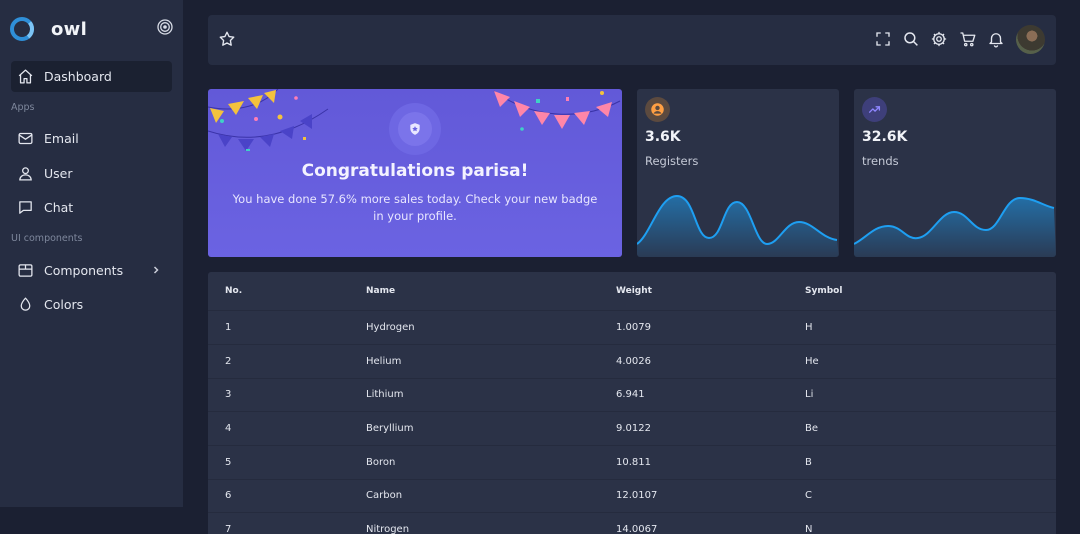 This screenshot has height=534, width=1080. Describe the element at coordinates (47, 238) in the screenshot. I see `section-label-ui-components: UI components` at that location.